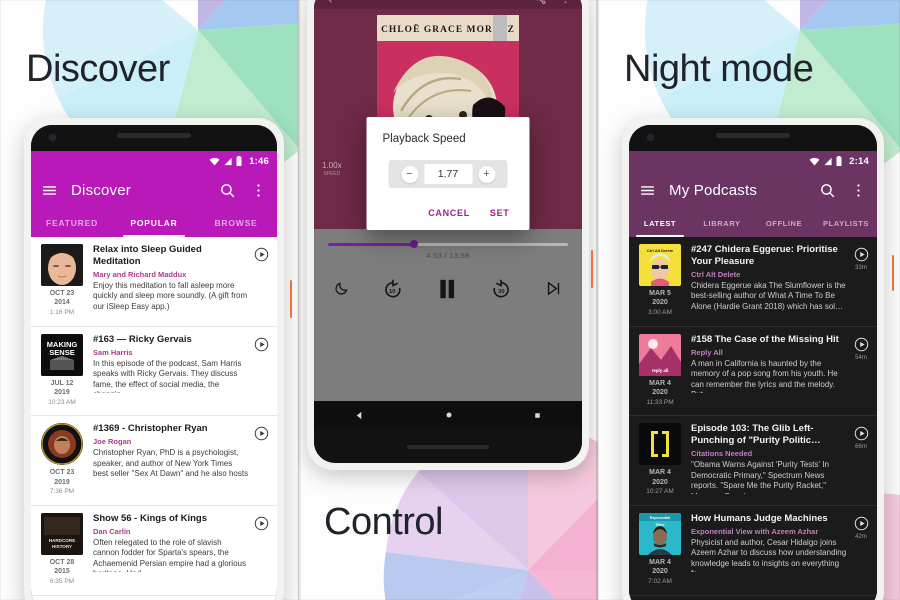 The image size is (900, 600). Describe the element at coordinates (448, 329) in the screenshot. I see `player-controls-area: 4:53 / 13:58 10 30` at that location.